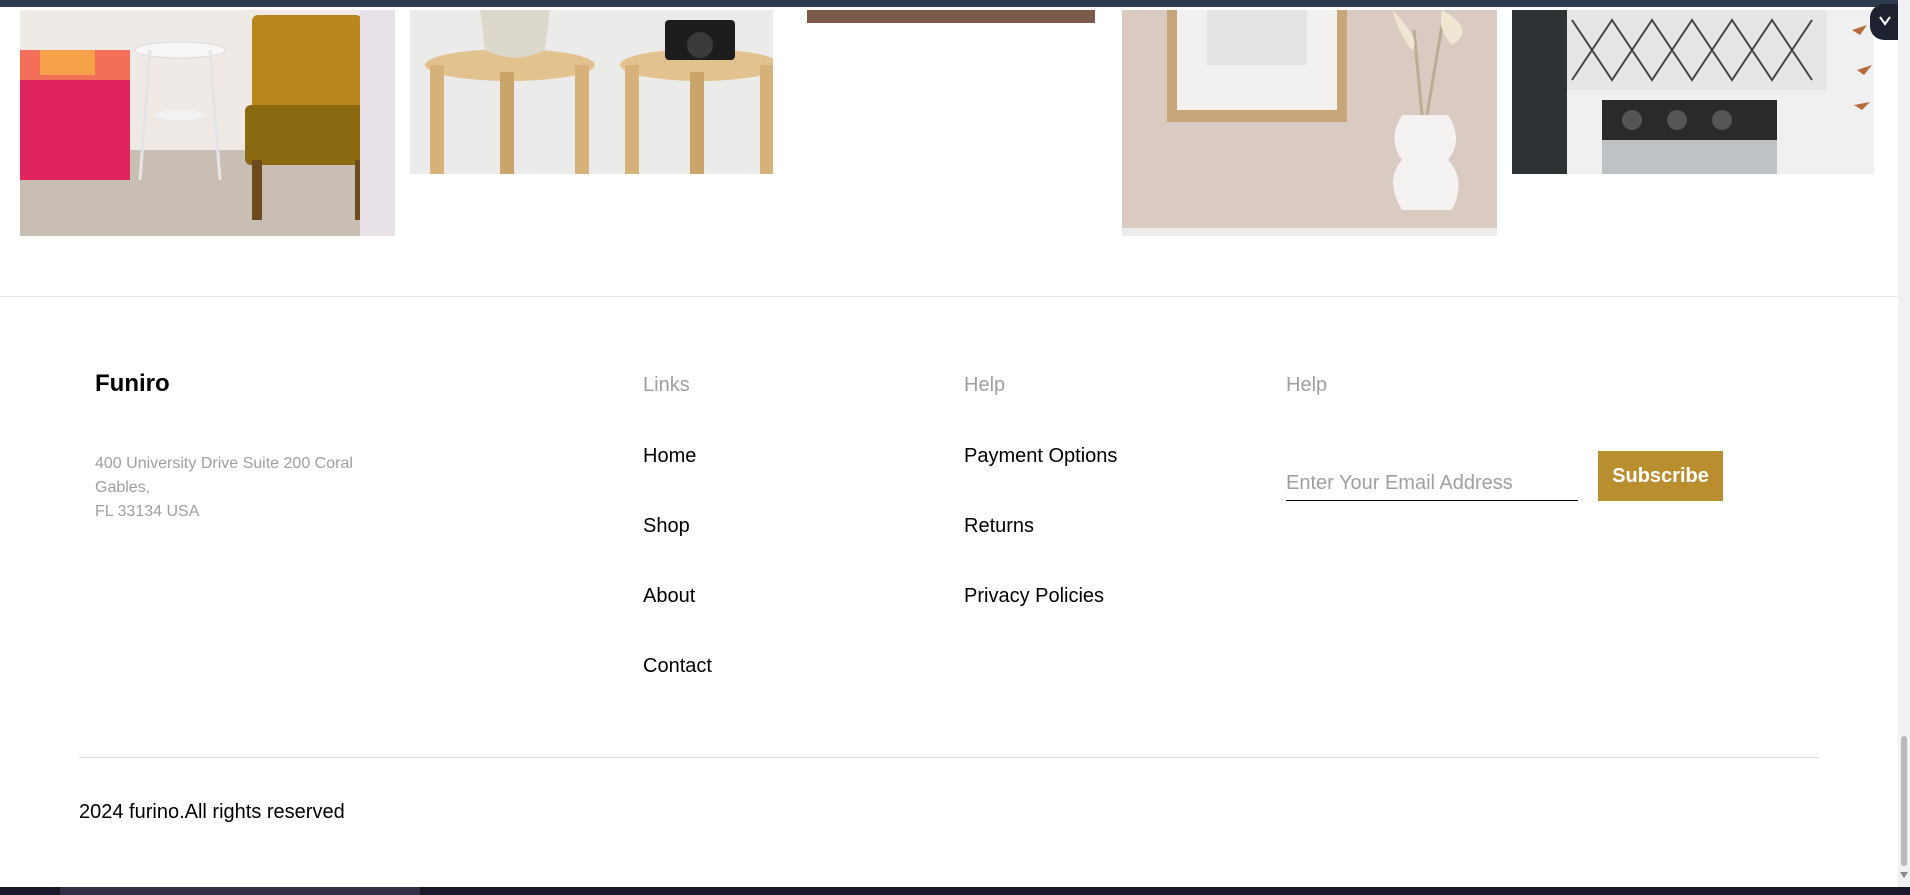 Image resolution: width=1910 pixels, height=895 pixels. Describe the element at coordinates (999, 526) in the screenshot. I see `footer-link-returns: Returns` at that location.